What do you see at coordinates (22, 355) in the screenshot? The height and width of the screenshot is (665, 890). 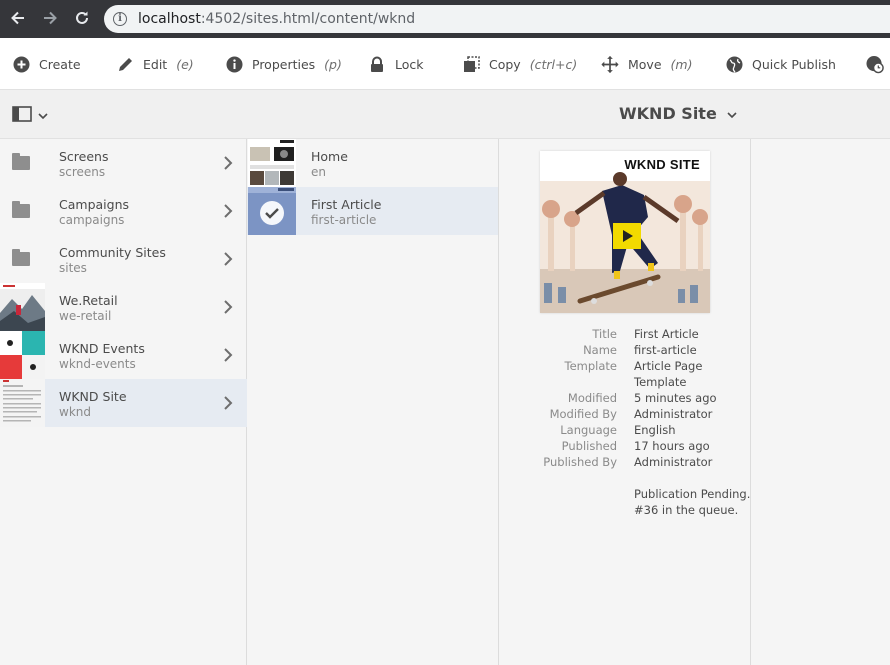 I see `wknd-events-thumbnail` at bounding box center [22, 355].